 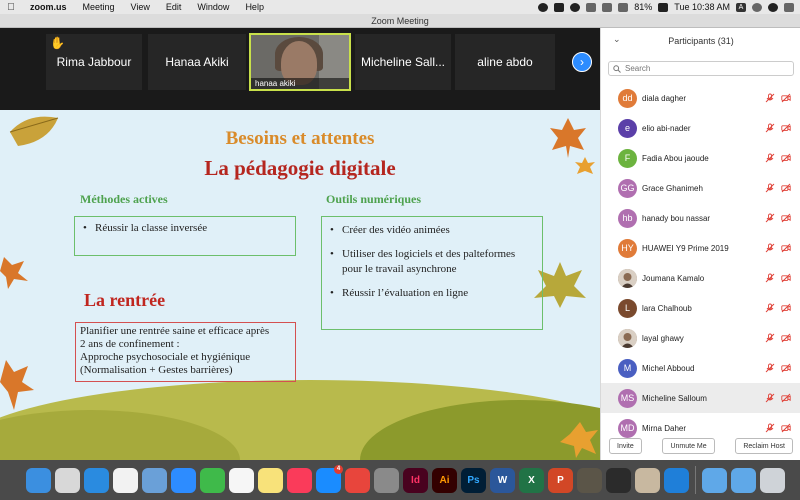 I want to click on finder-icon, so click(x=38, y=480).